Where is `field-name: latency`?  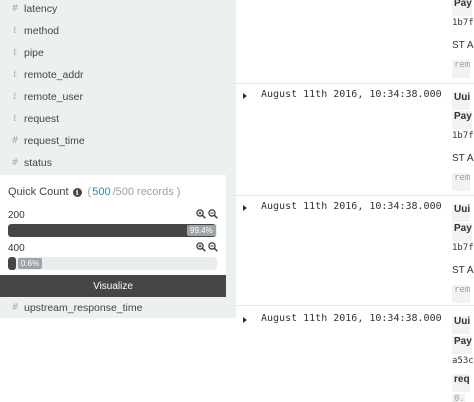 field-name: latency is located at coordinates (41, 9).